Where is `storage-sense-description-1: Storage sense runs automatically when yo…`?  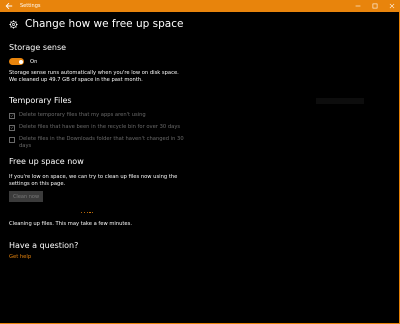
storage-sense-description-1: Storage sense runs automatically when yo… is located at coordinates (94, 73).